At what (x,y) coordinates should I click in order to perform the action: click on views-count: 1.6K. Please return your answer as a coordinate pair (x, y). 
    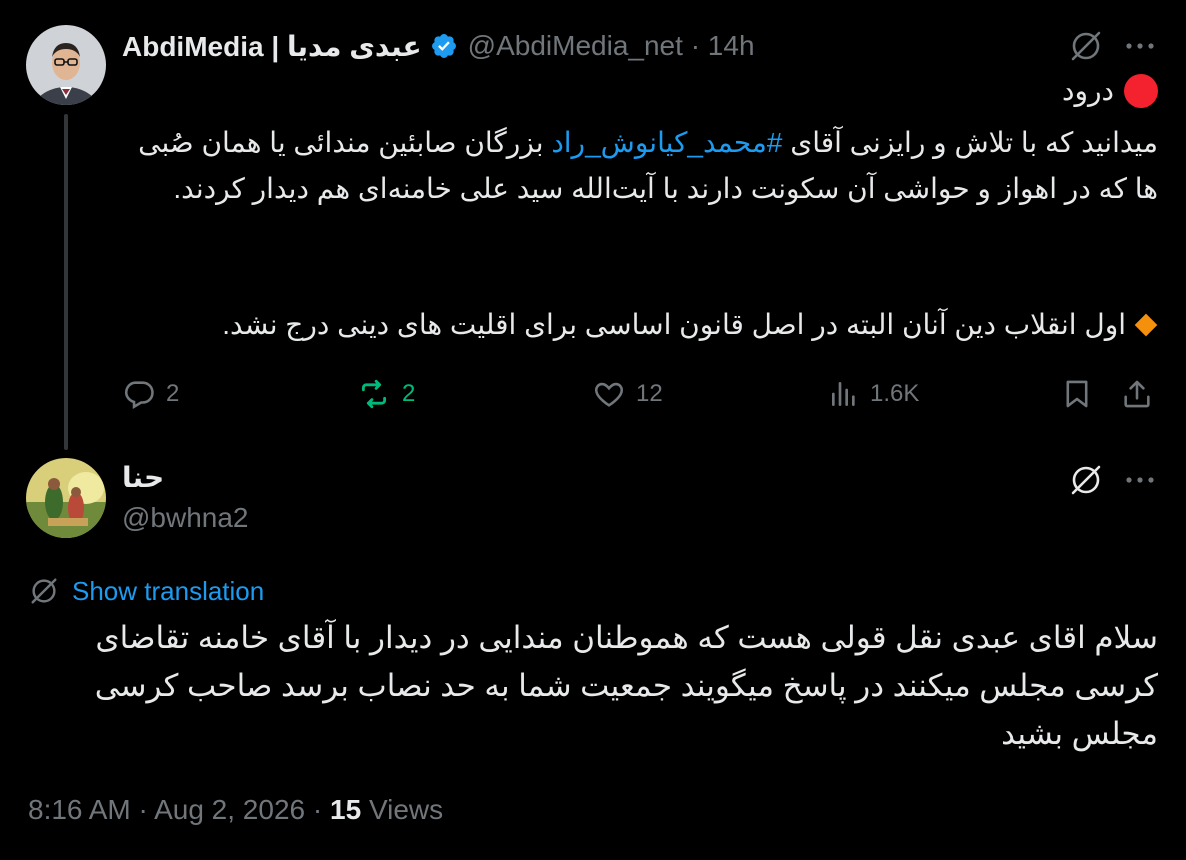
    Looking at the image, I should click on (895, 393).